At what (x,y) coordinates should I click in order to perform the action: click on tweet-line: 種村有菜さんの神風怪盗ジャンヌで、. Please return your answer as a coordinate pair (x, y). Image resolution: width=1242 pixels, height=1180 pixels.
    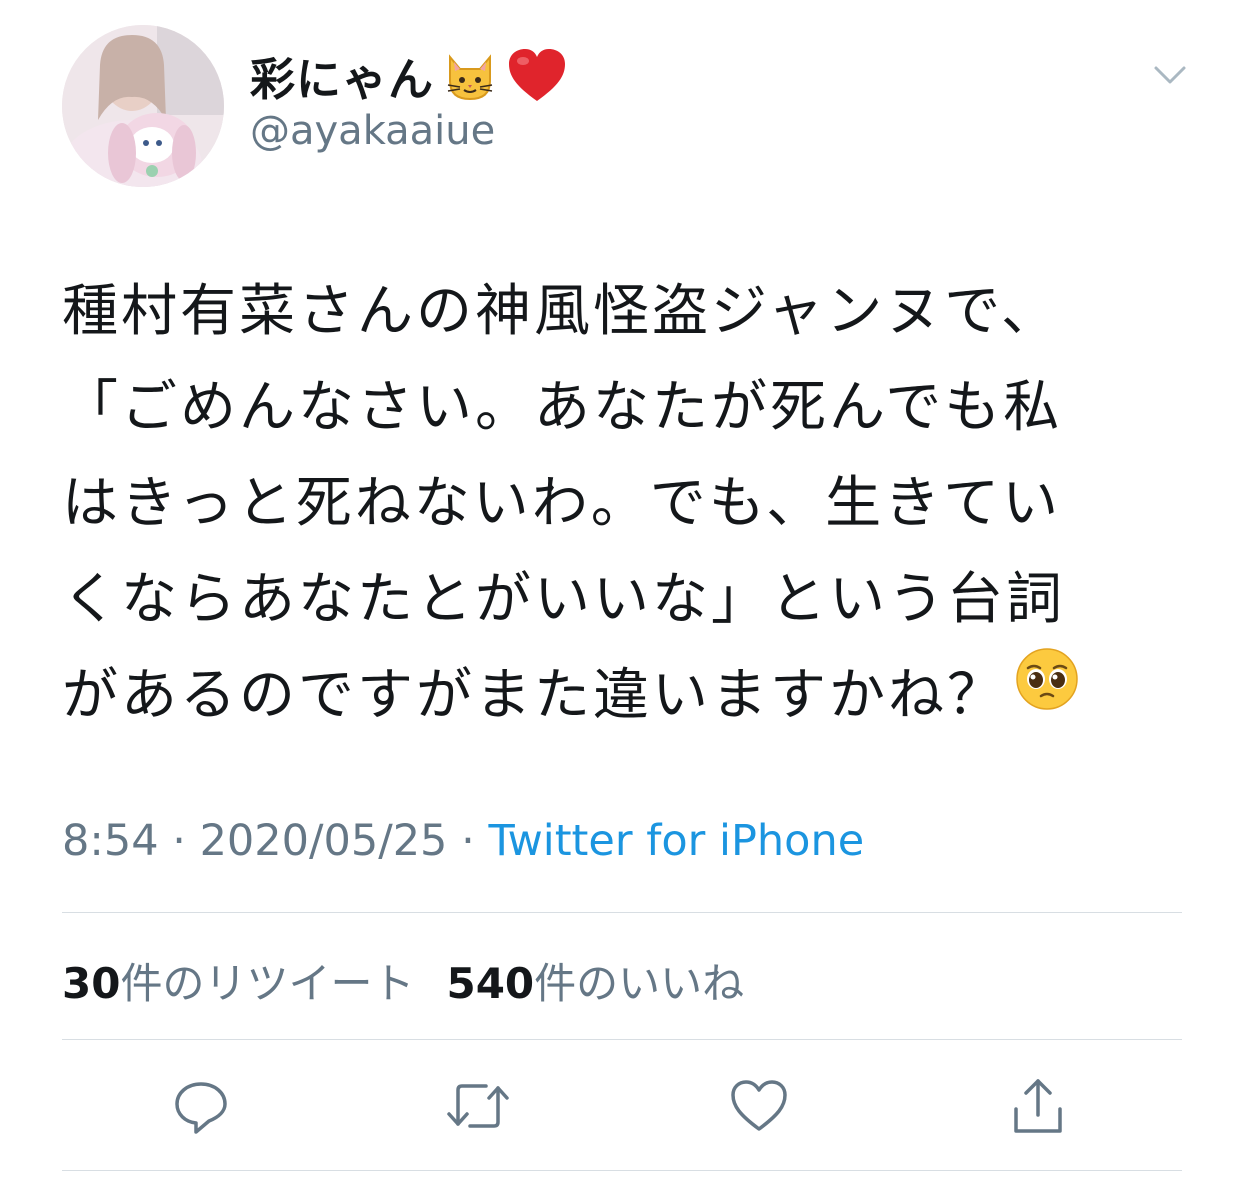
    Looking at the image, I should click on (561, 311).